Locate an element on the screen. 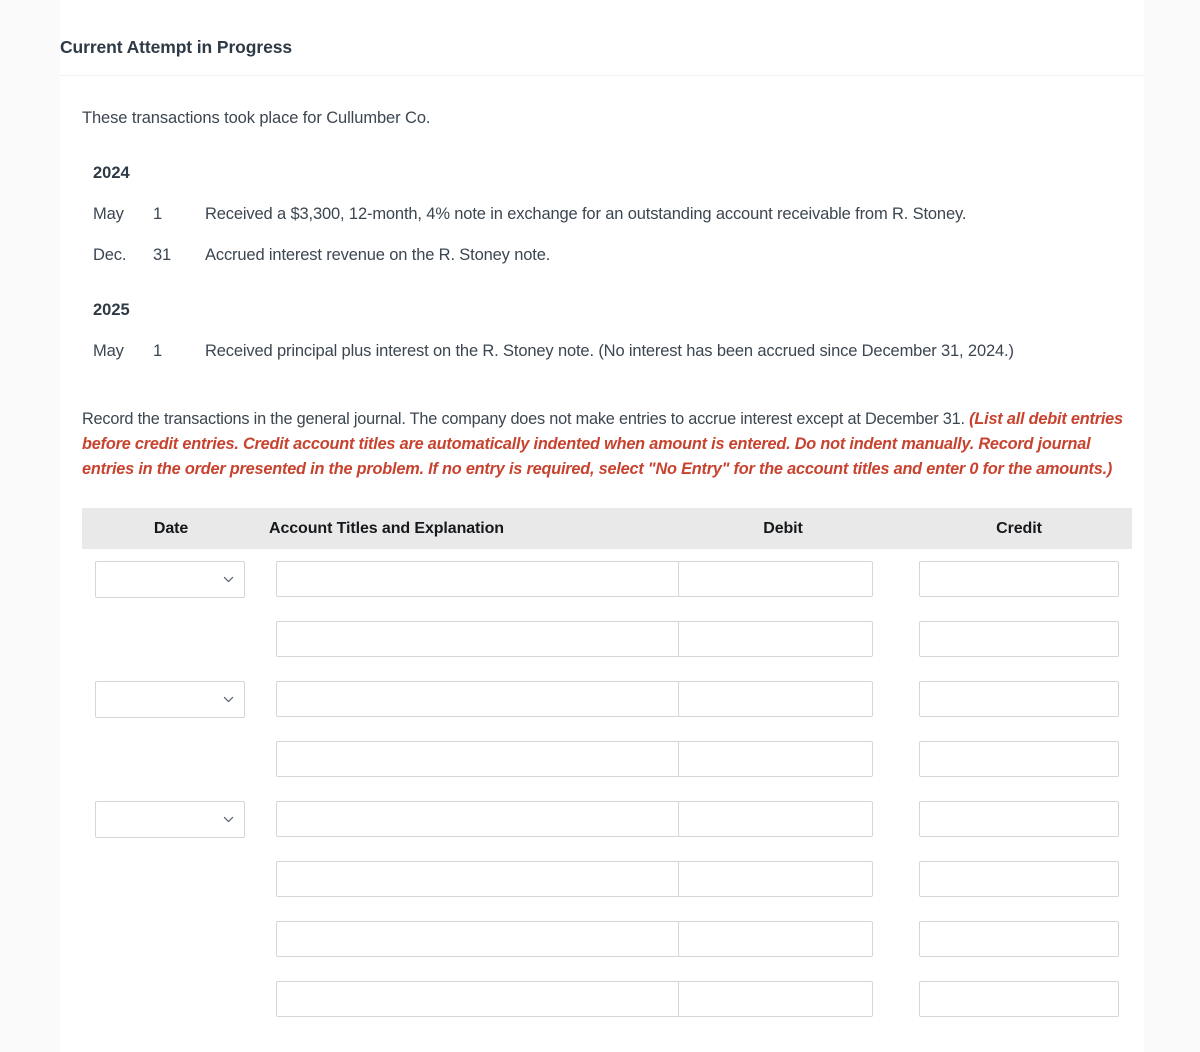  transaction-month: Dec. is located at coordinates (110, 255).